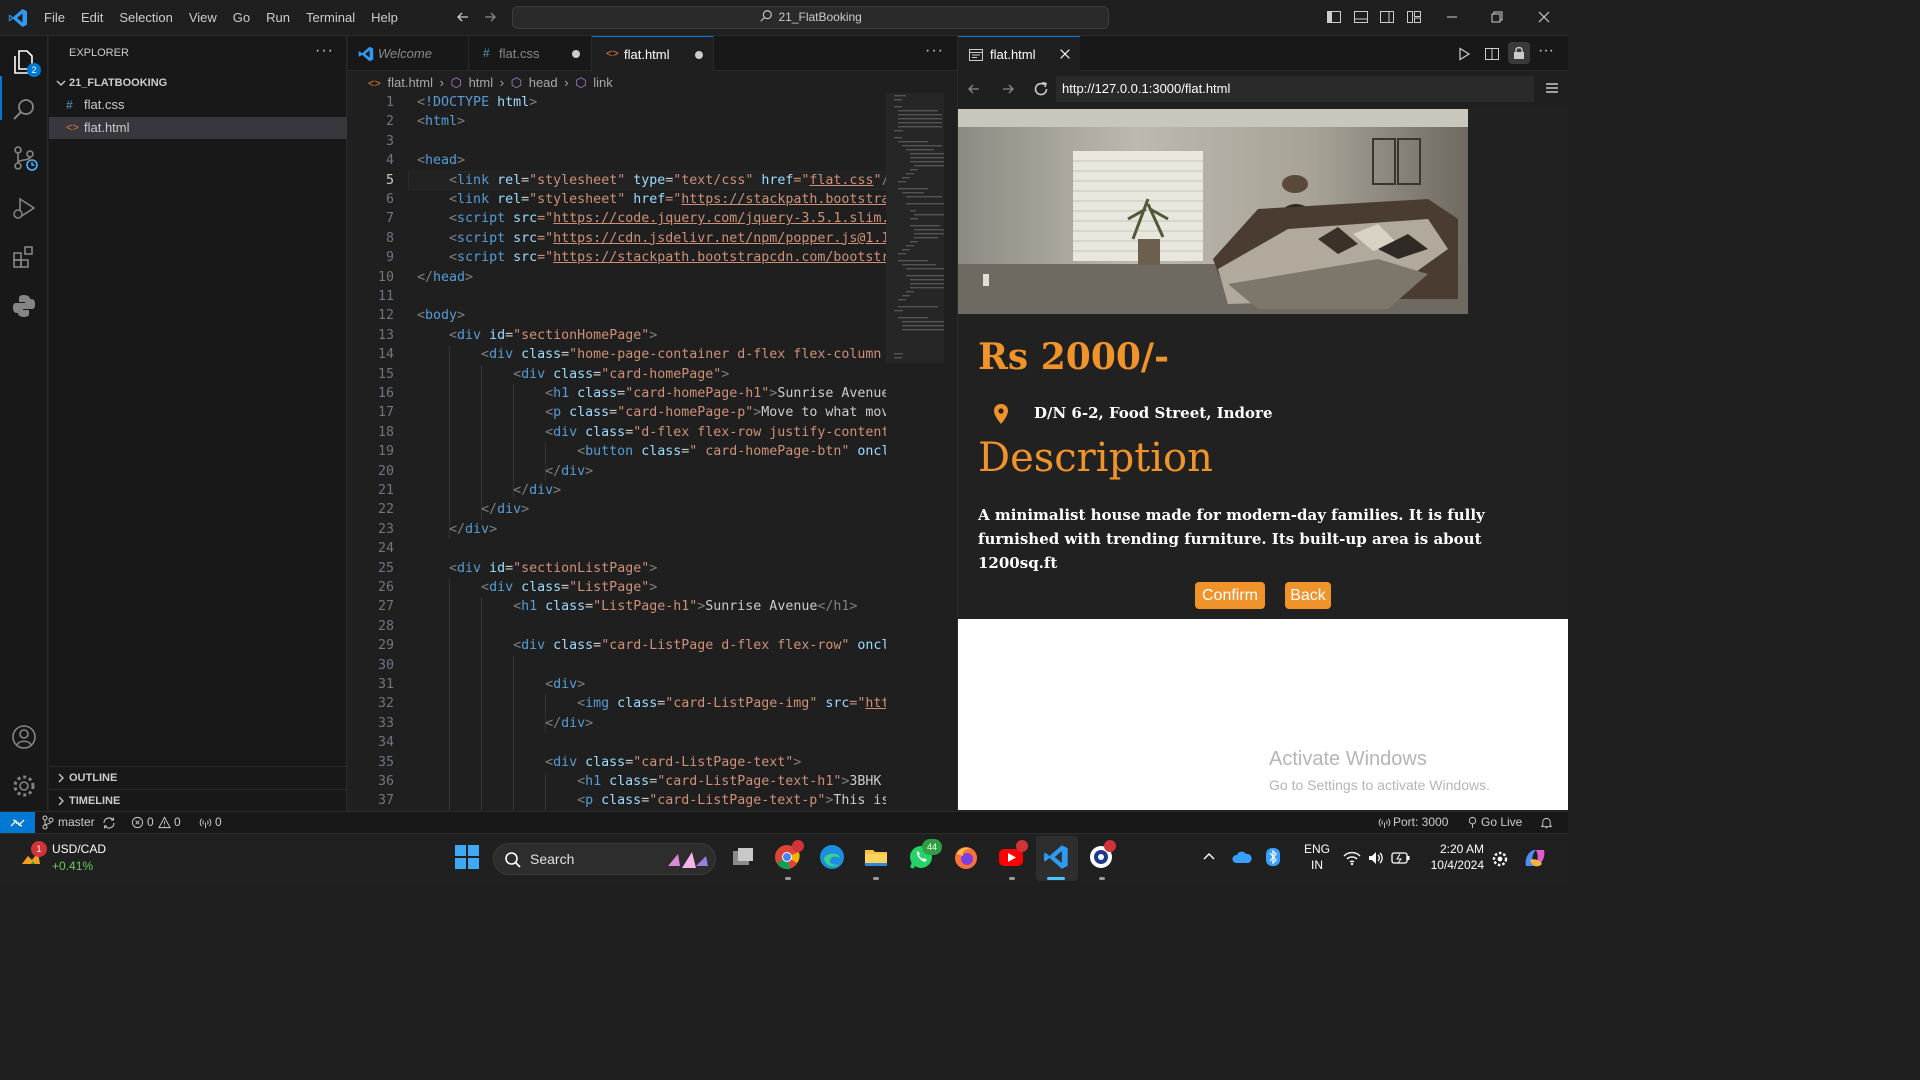 This screenshot has height=1080, width=1920. Describe the element at coordinates (79, 849) in the screenshot. I see `ticker-name: USD/CAD` at that location.